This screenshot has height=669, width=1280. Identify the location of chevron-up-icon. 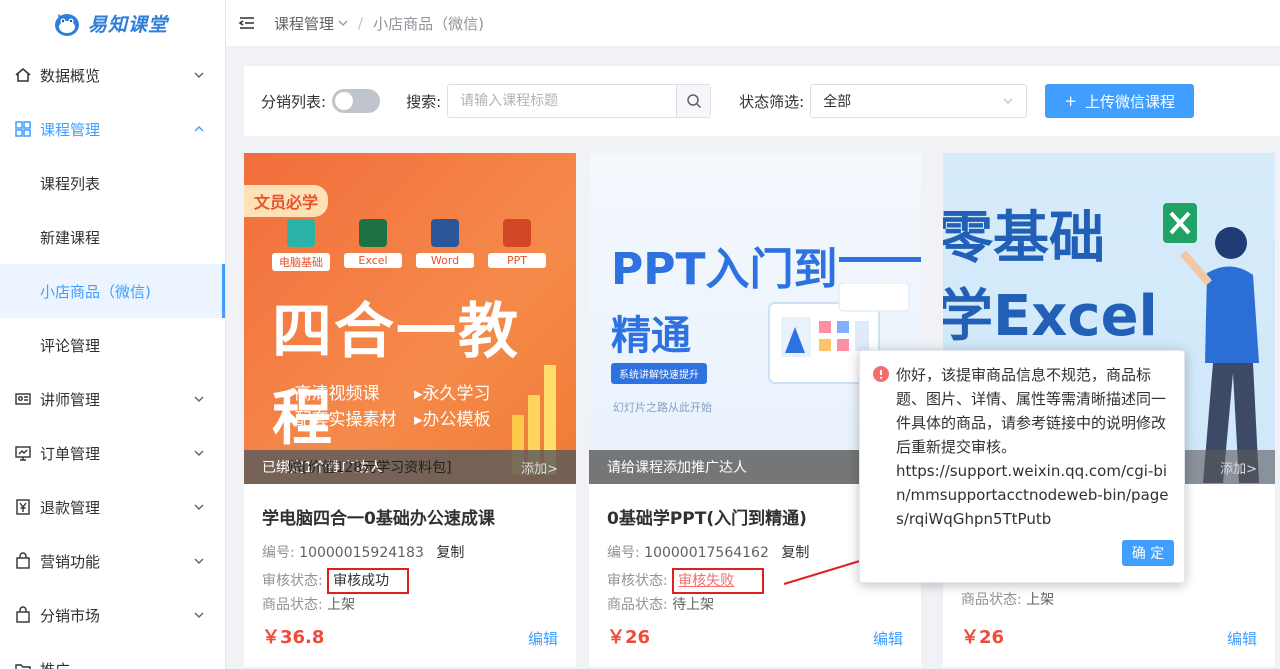
(199, 129).